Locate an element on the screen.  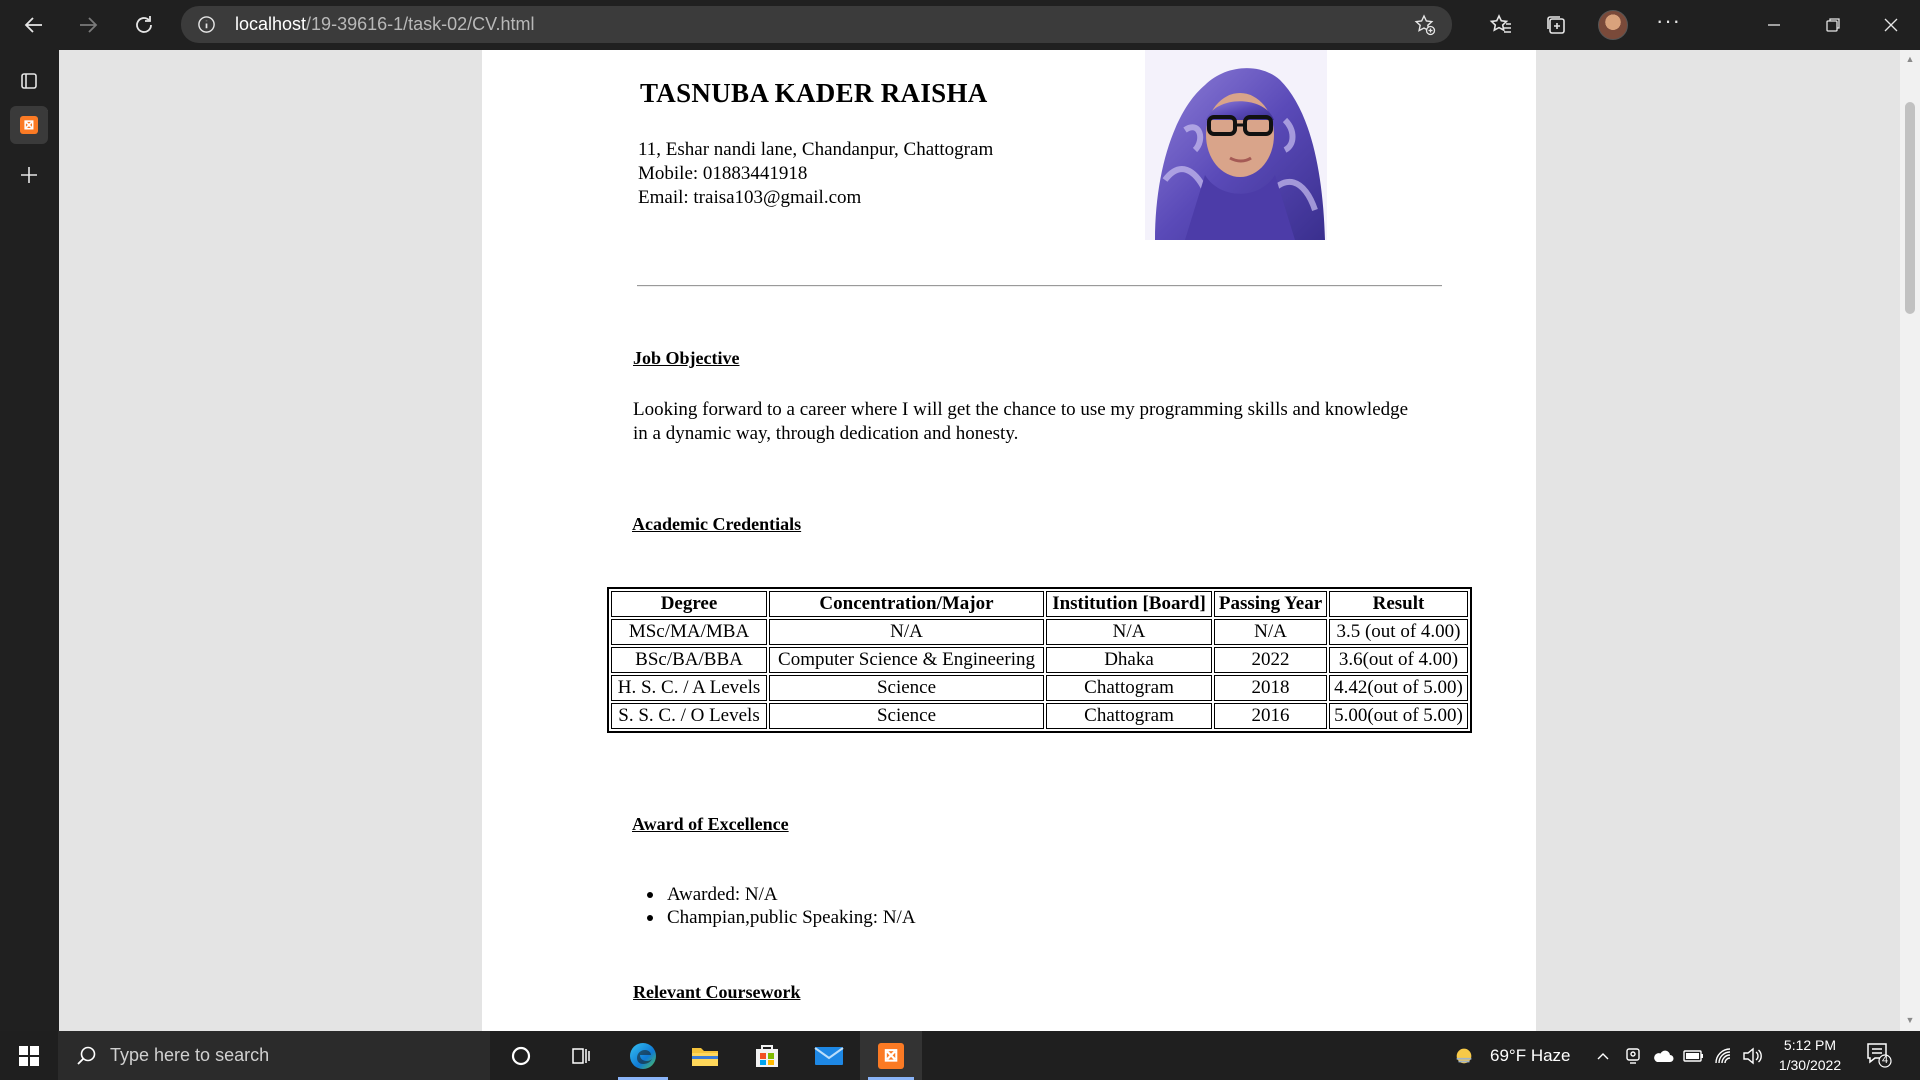
taskbar-search: Type here to search is located at coordinates (274, 1055).